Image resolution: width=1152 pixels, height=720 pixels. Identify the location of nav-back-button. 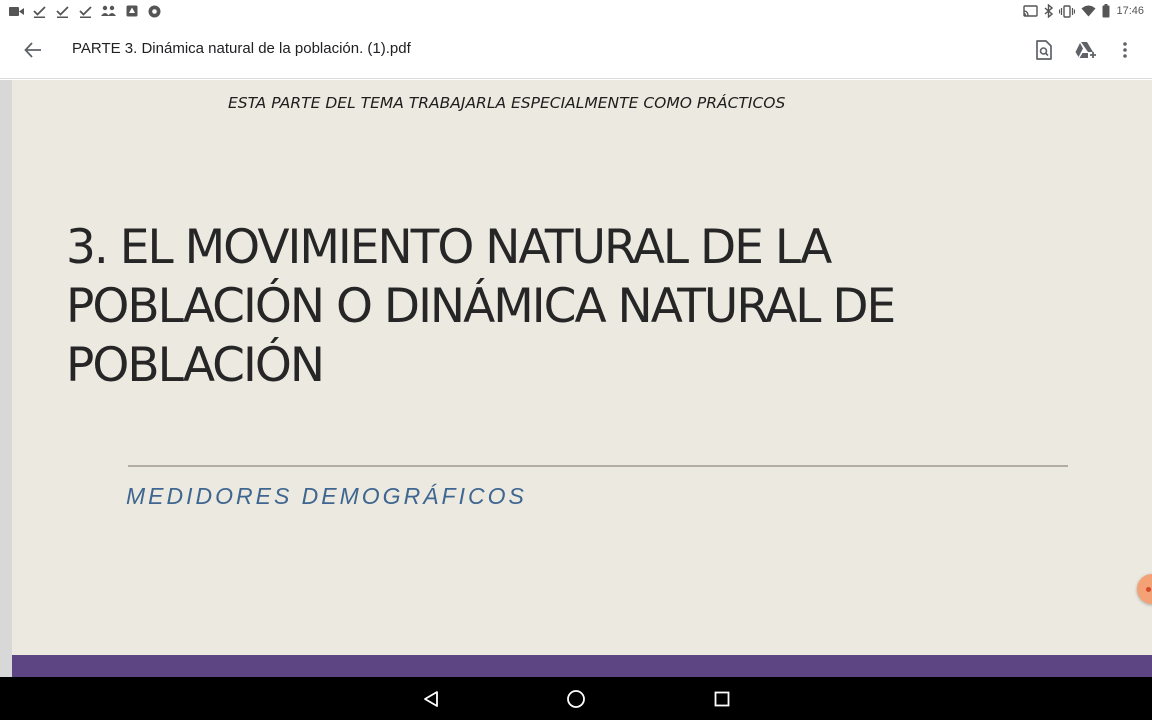
(431, 699).